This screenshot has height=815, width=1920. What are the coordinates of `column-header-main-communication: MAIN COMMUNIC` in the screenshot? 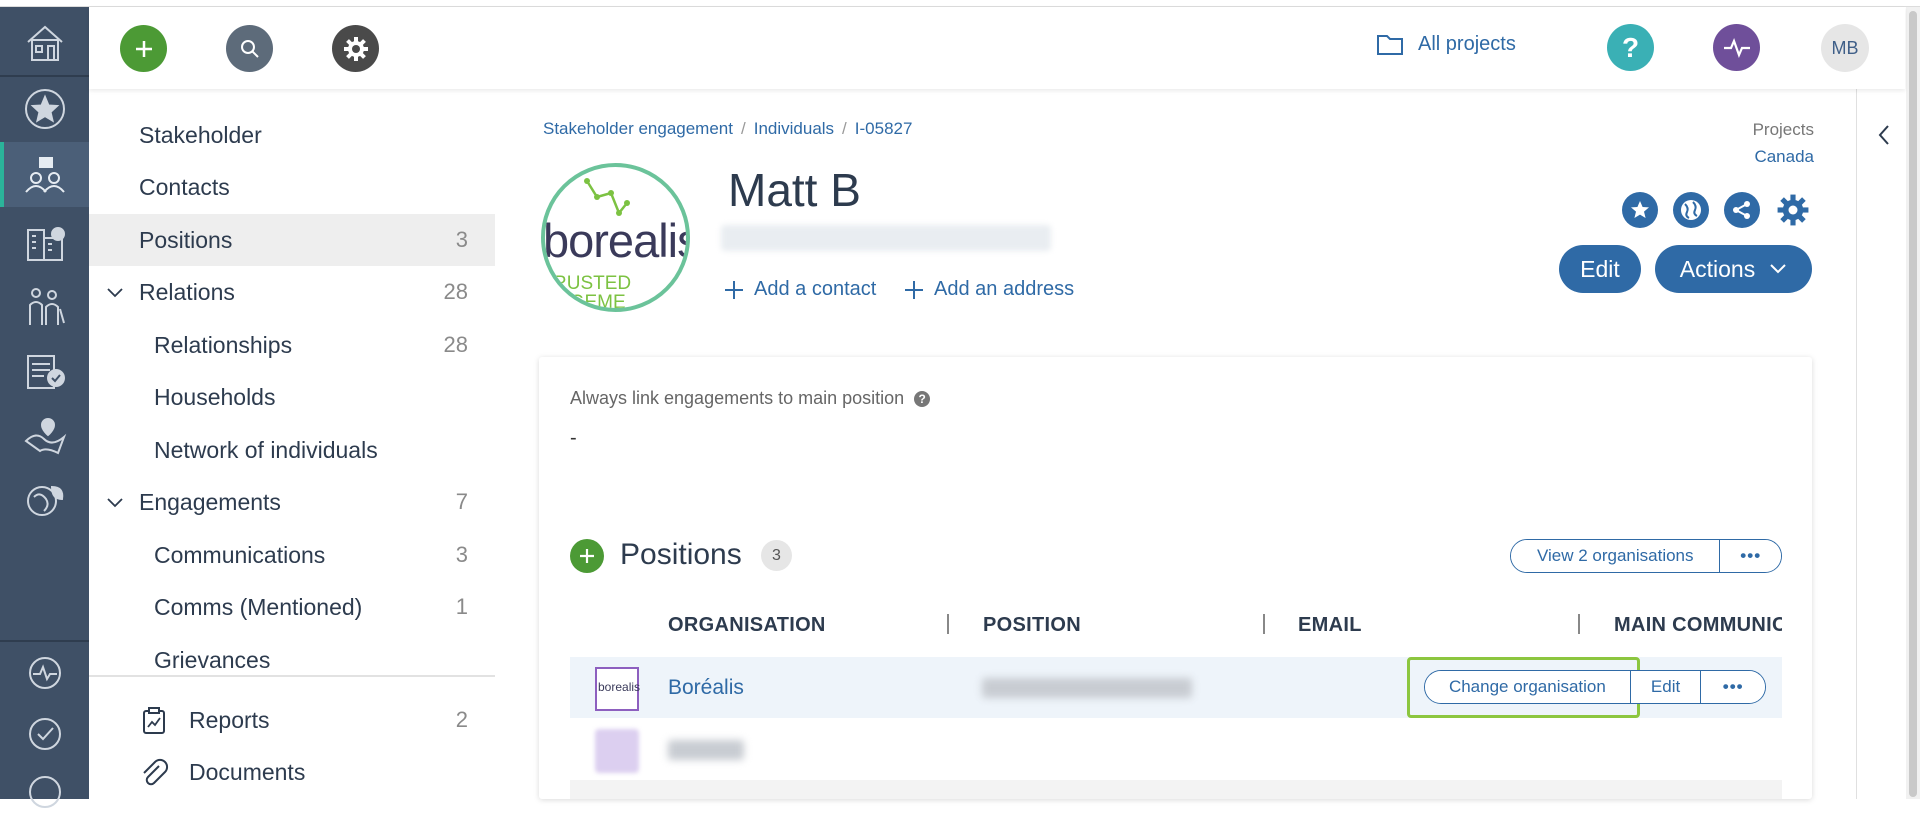 It's located at (1698, 625).